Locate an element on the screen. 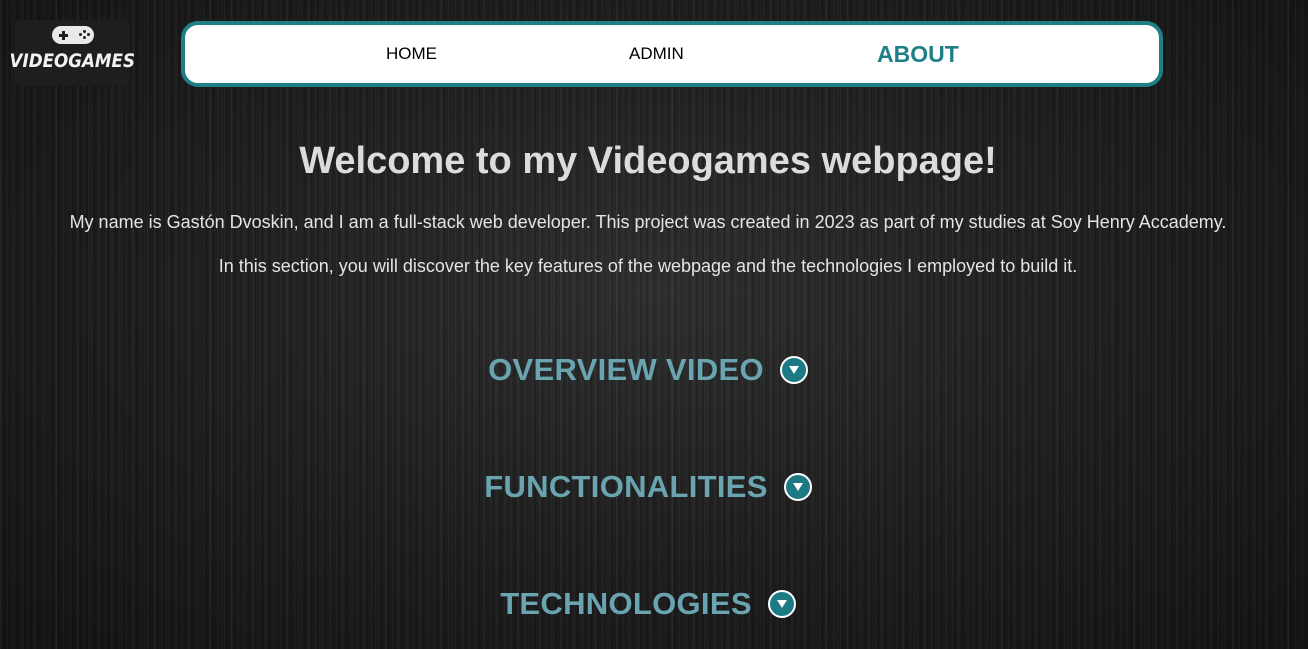 The height and width of the screenshot is (649, 1308). main-navbar: HOME ADMIN ABOUT is located at coordinates (672, 54).